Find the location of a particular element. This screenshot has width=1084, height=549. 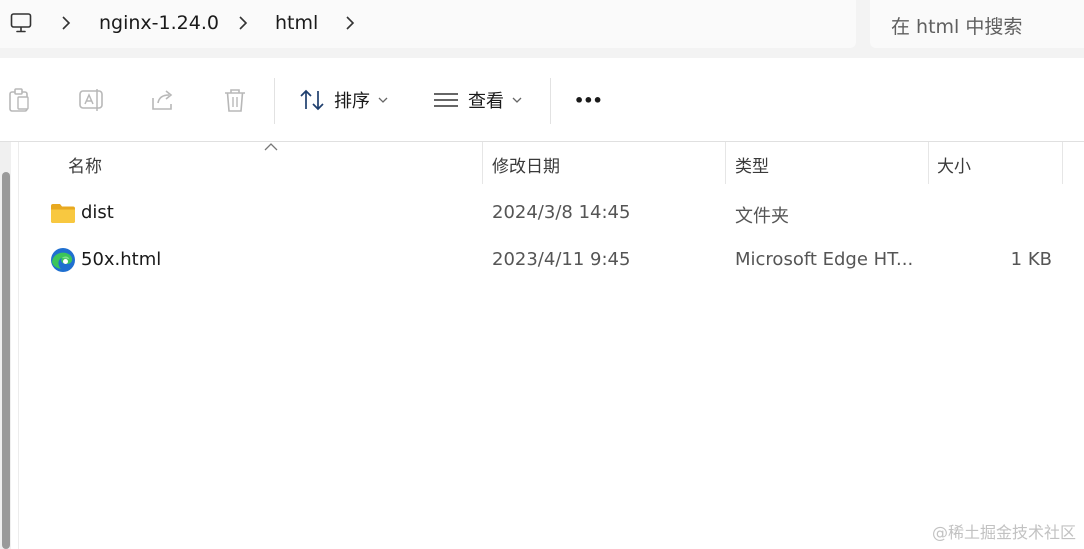

sort-icon is located at coordinates (312, 100).